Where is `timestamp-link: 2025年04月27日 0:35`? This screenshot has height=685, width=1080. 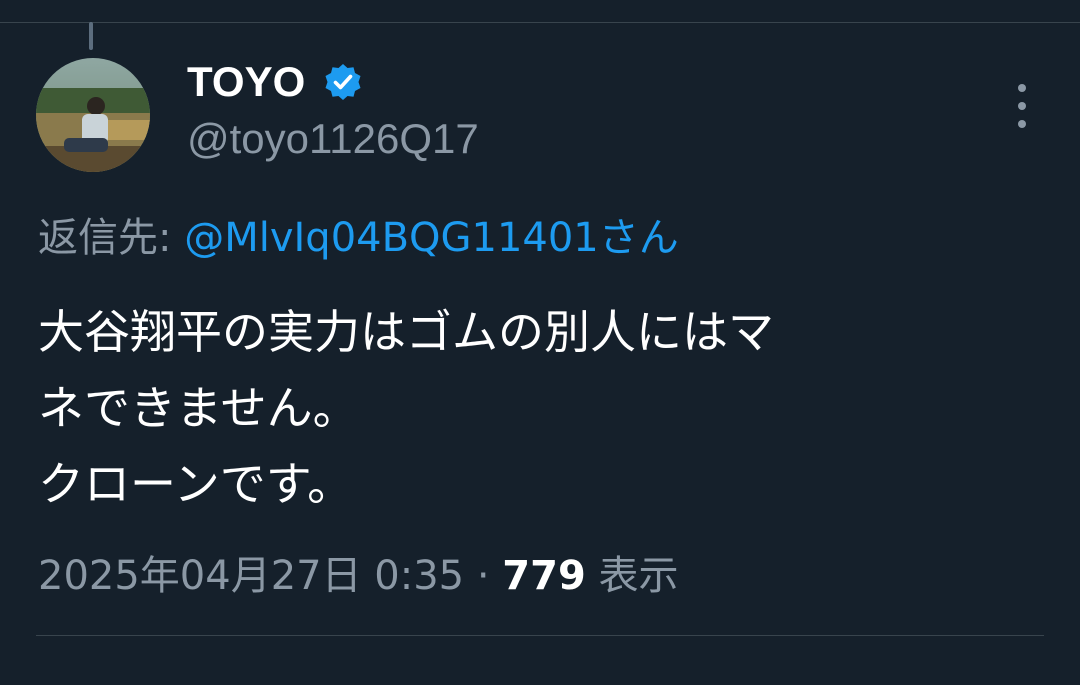 timestamp-link: 2025年04月27日 0:35 is located at coordinates (251, 576).